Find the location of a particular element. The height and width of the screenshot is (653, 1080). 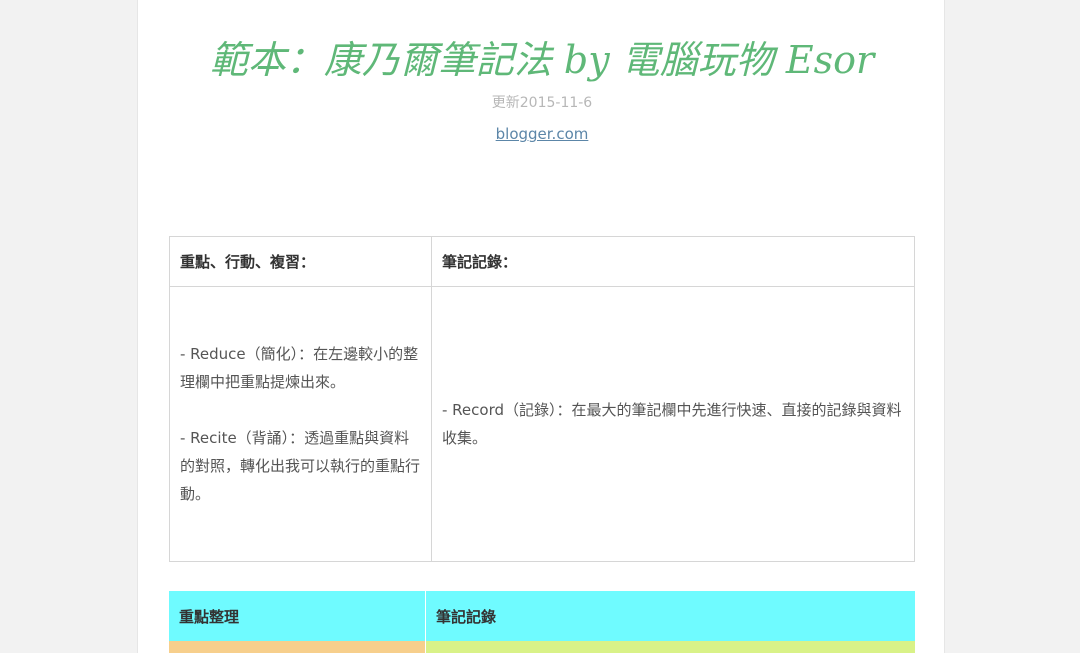

updated-date: 更新2015-11-6 is located at coordinates (542, 103).